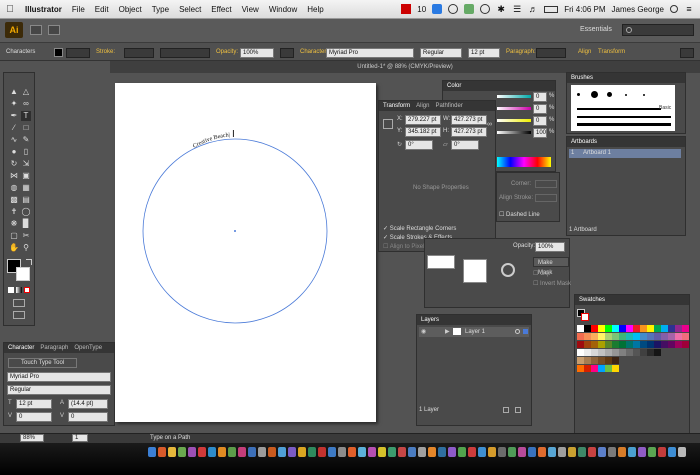 This screenshot has width=700, height=475. I want to click on opacity-label: Opacity:, so click(227, 52).